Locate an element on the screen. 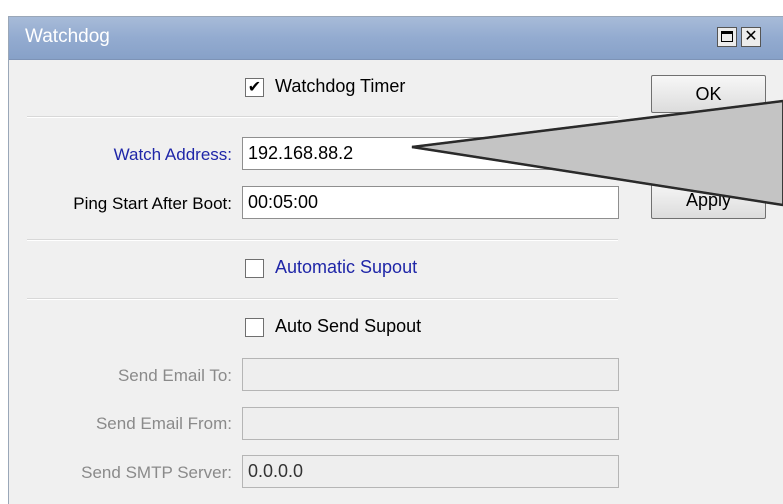 Image resolution: width=783 pixels, height=504 pixels. send-email-to-label: Send Email To: is located at coordinates (174, 375).